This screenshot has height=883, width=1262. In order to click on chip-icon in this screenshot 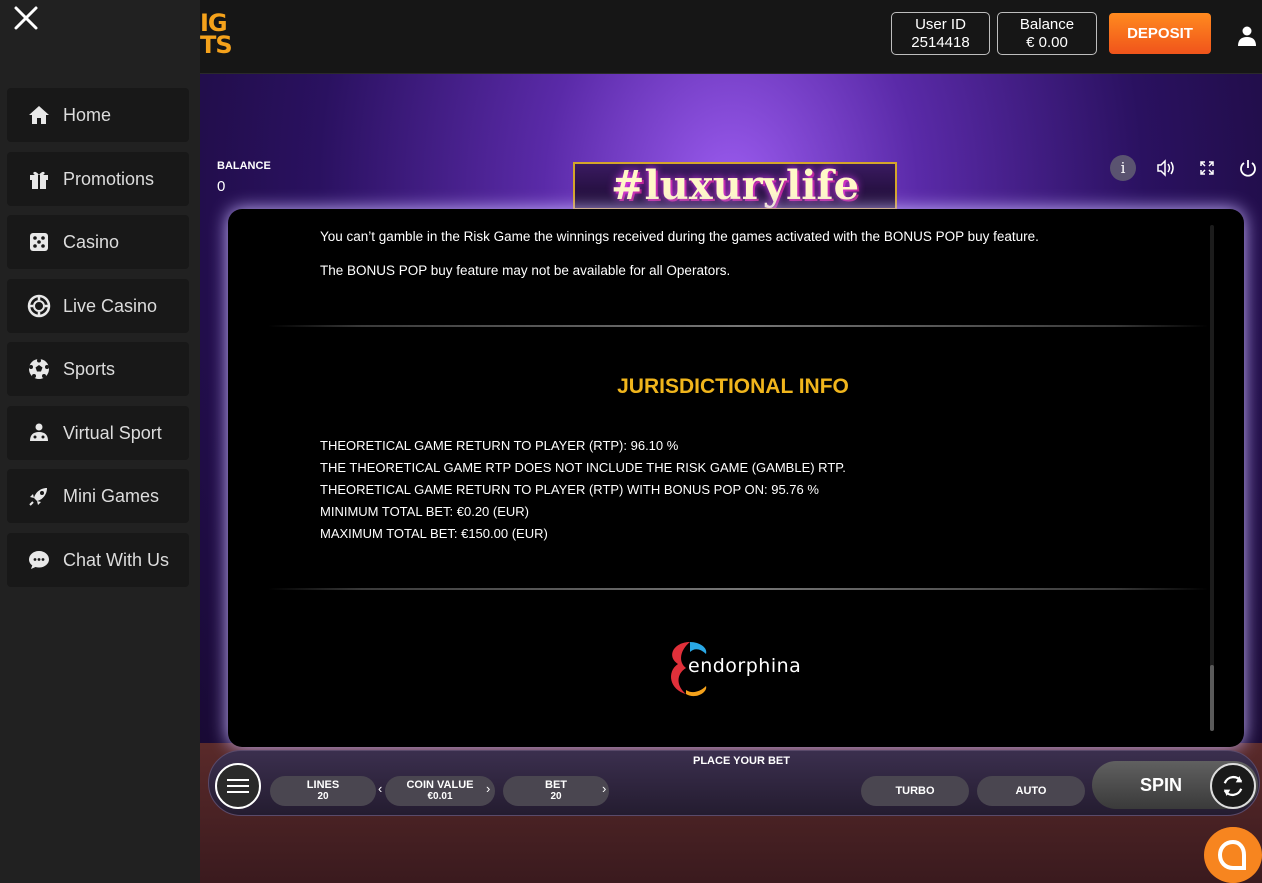, I will do `click(39, 306)`.